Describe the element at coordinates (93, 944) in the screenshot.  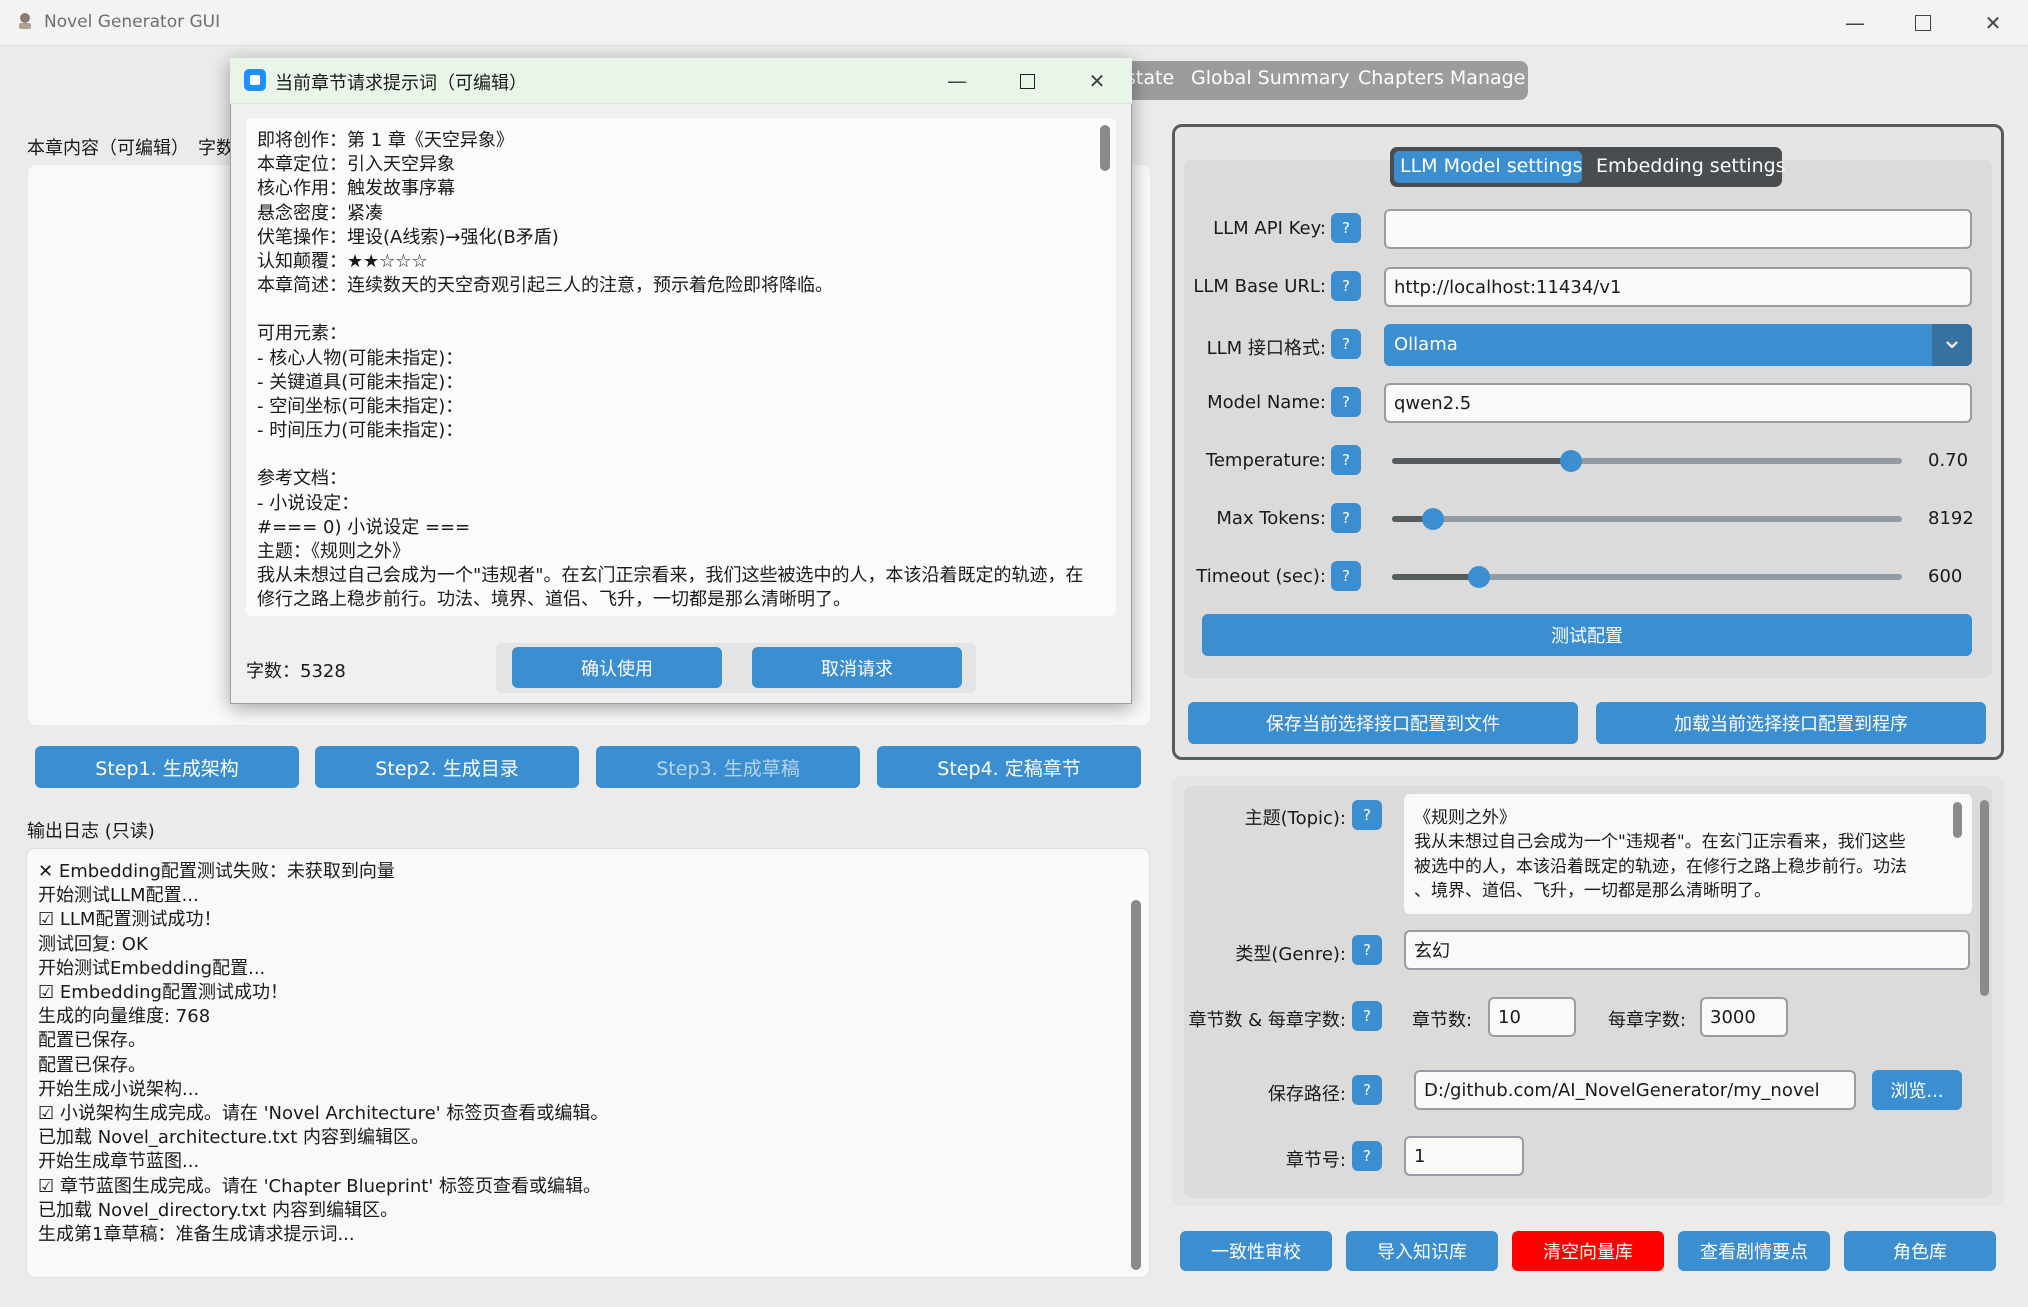
I see `log-line: 测试回复: OK` at that location.